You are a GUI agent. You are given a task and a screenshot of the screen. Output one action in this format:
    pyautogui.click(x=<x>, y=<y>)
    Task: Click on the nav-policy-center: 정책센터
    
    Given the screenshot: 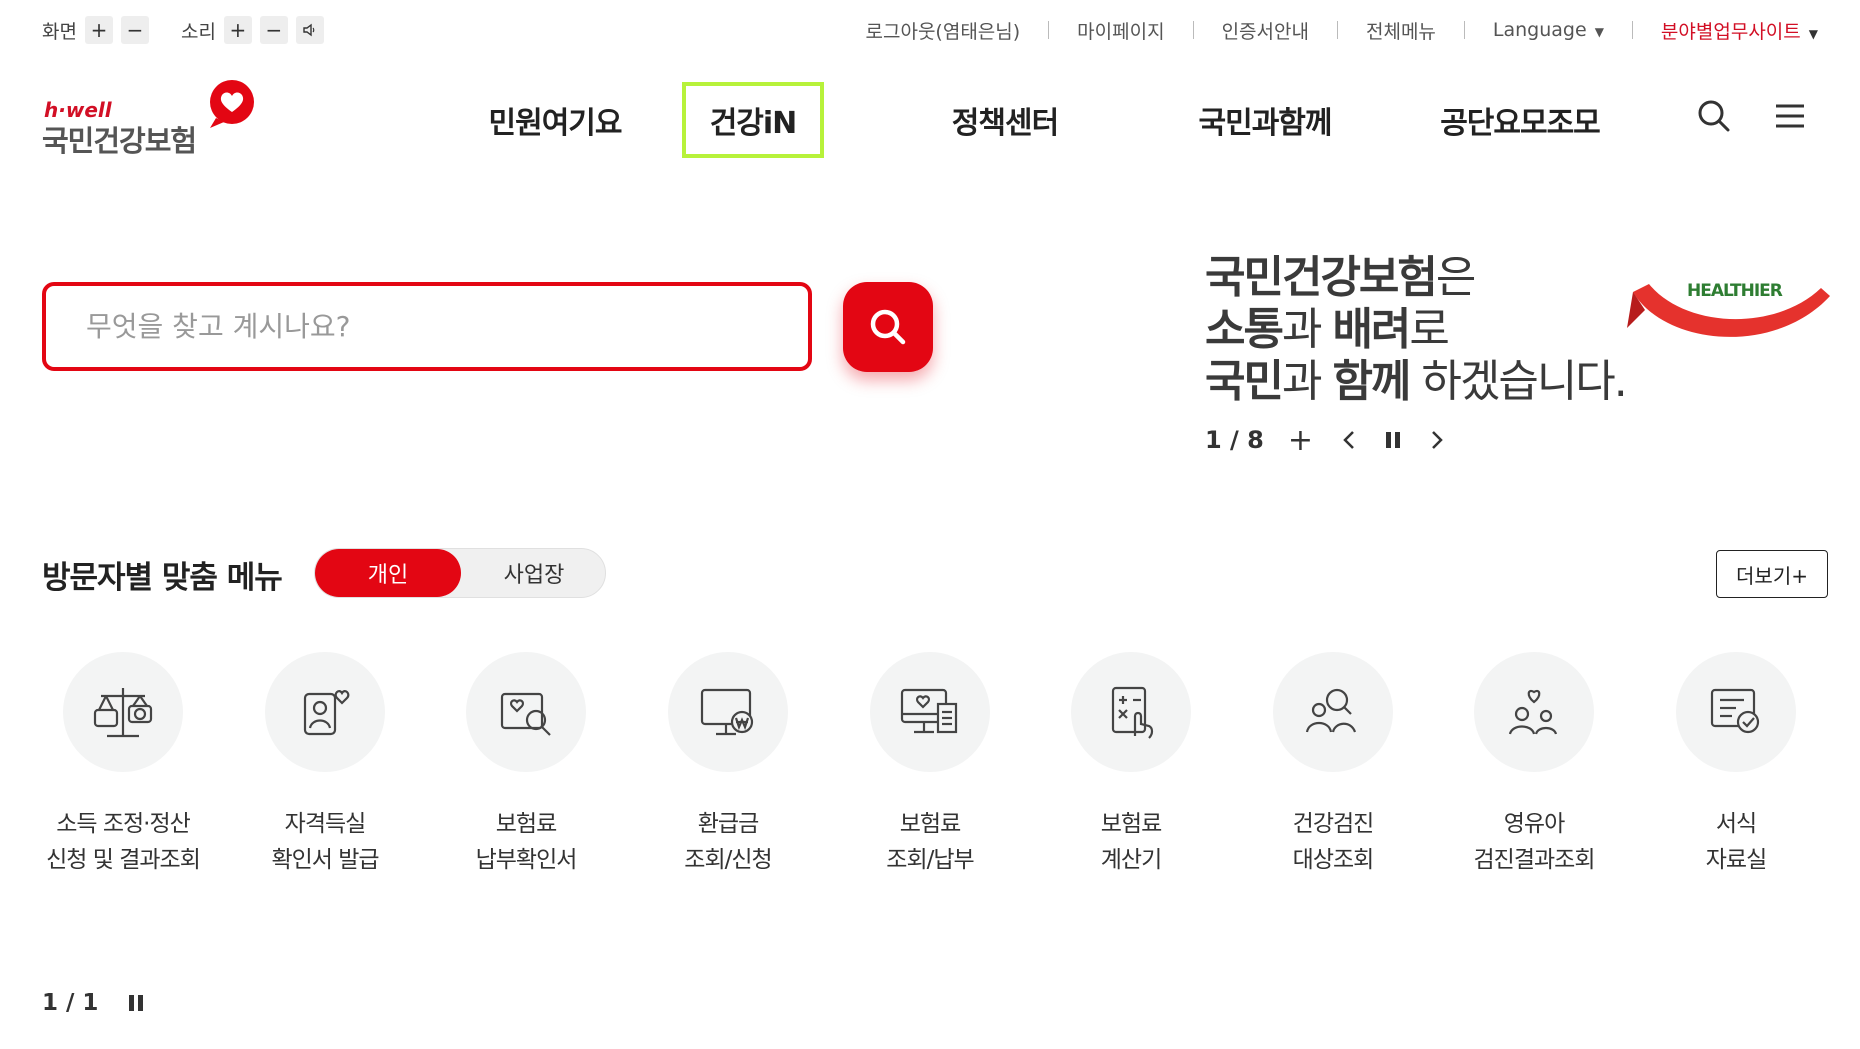 What is the action you would take?
    pyautogui.click(x=1005, y=120)
    